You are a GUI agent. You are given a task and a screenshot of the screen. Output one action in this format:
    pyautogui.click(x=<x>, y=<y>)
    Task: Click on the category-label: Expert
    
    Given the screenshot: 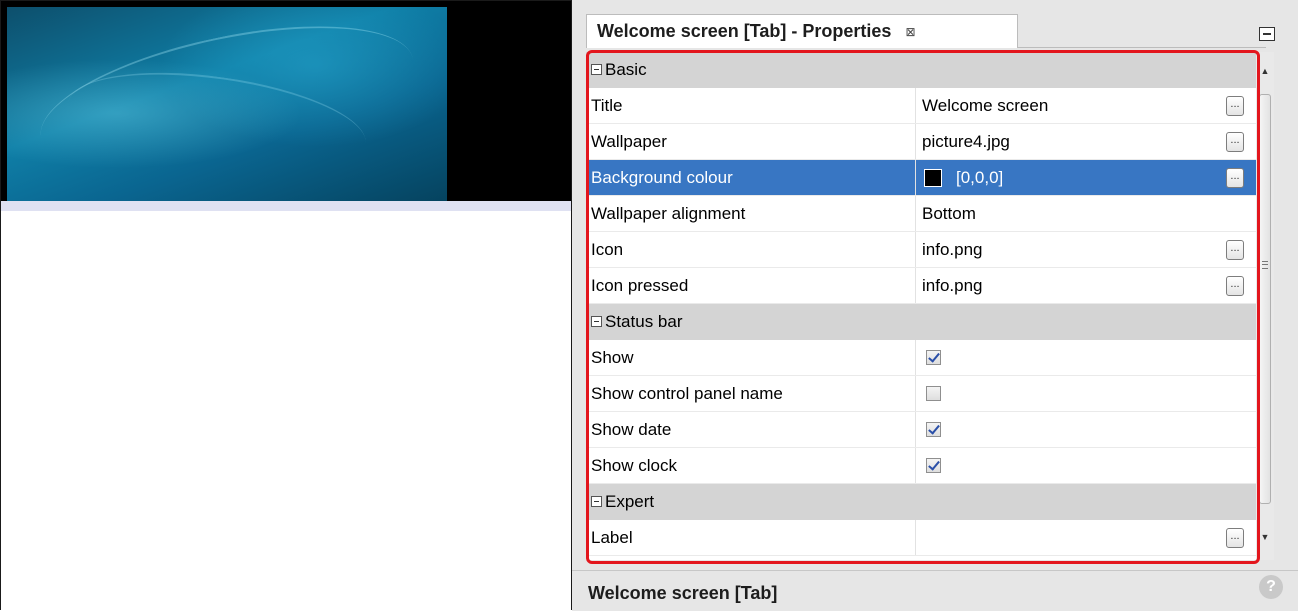 What is the action you would take?
    pyautogui.click(x=630, y=501)
    